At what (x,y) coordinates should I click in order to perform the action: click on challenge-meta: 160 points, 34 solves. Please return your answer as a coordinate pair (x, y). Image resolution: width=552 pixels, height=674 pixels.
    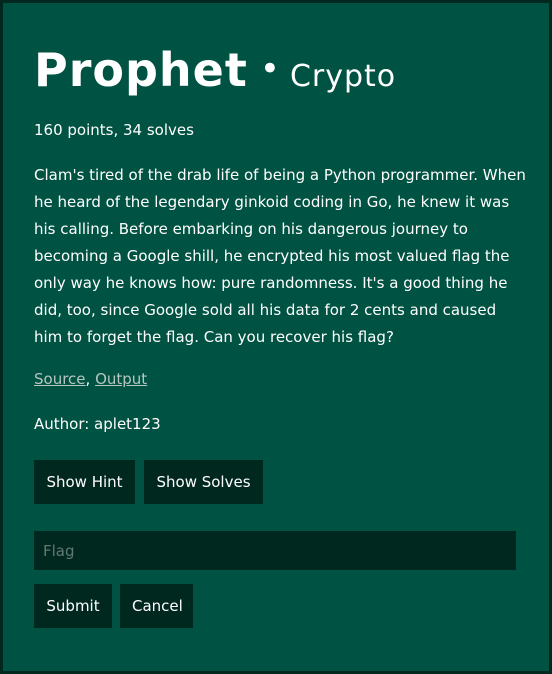
    Looking at the image, I should click on (114, 130).